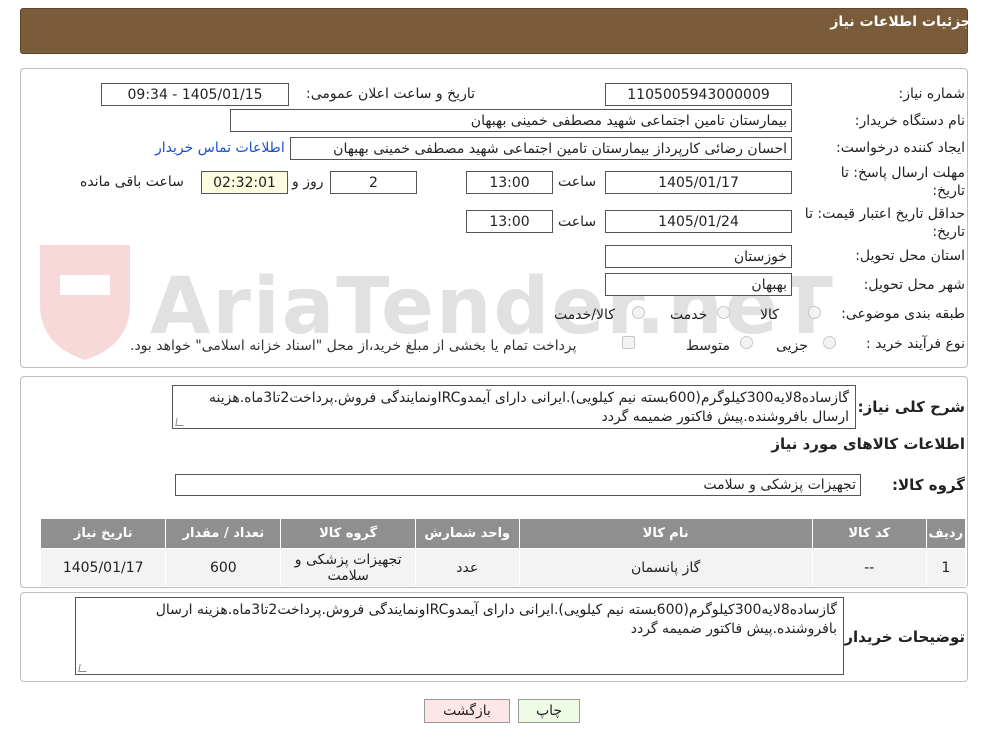 This screenshot has height=744, width=985. Describe the element at coordinates (244, 182) in the screenshot. I see `remaining-time-field: 02:32:01` at that location.